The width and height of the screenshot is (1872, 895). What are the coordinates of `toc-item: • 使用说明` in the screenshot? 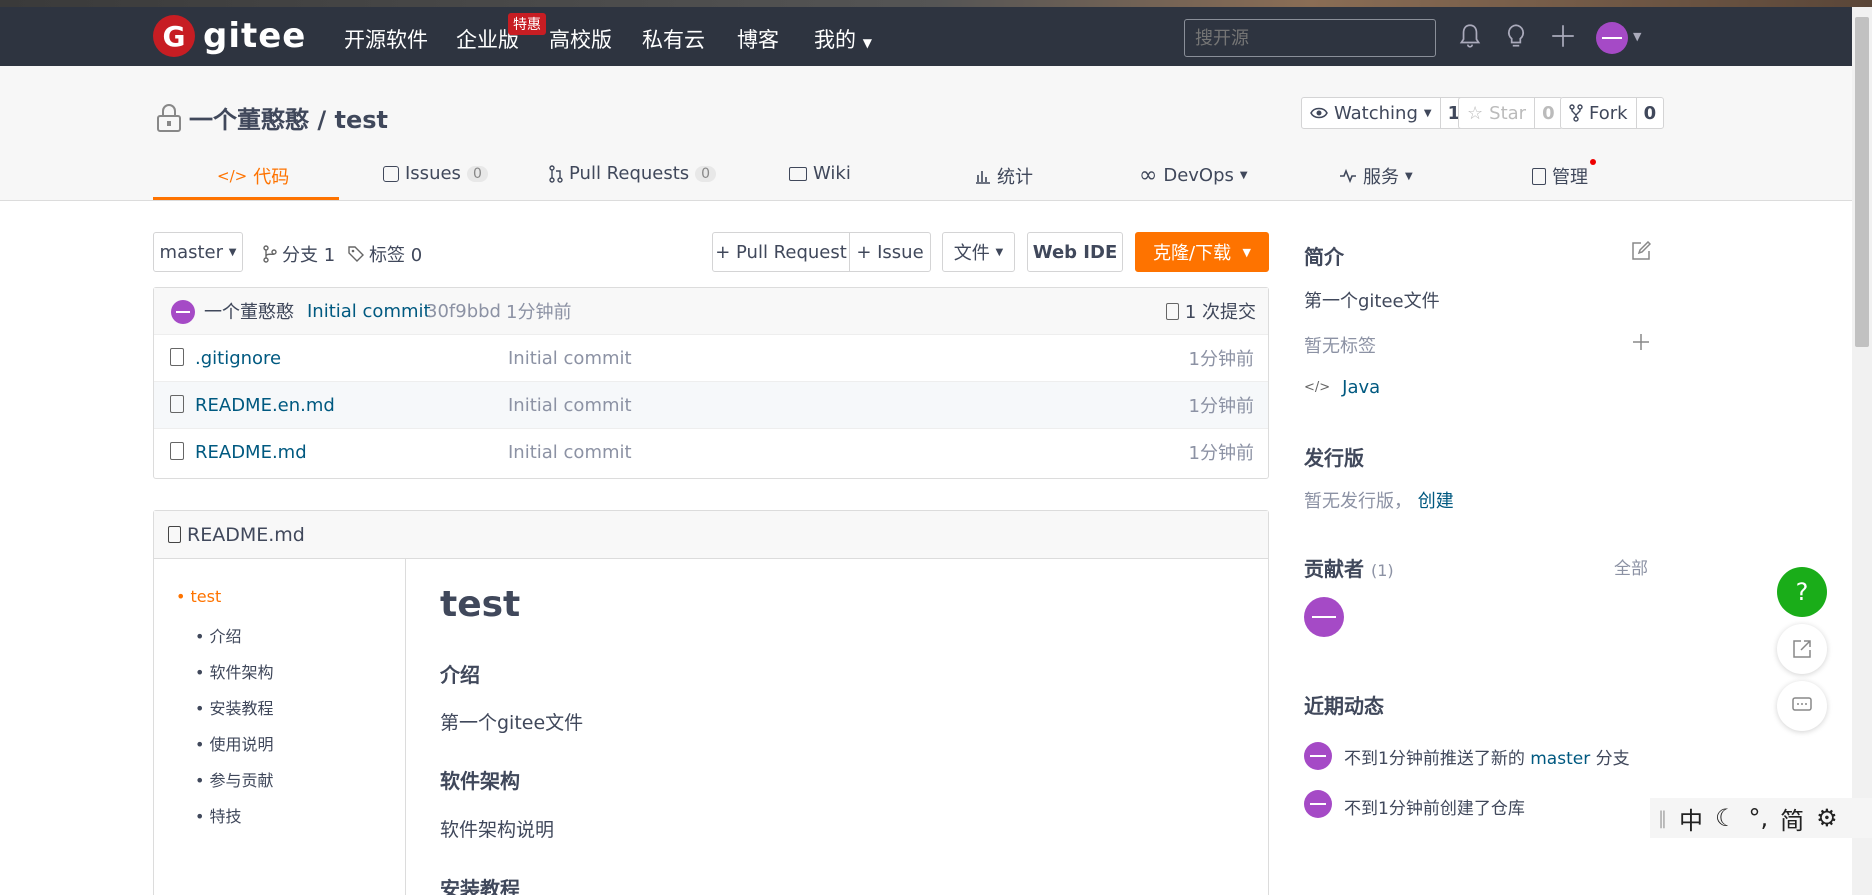 It's located at (234, 743).